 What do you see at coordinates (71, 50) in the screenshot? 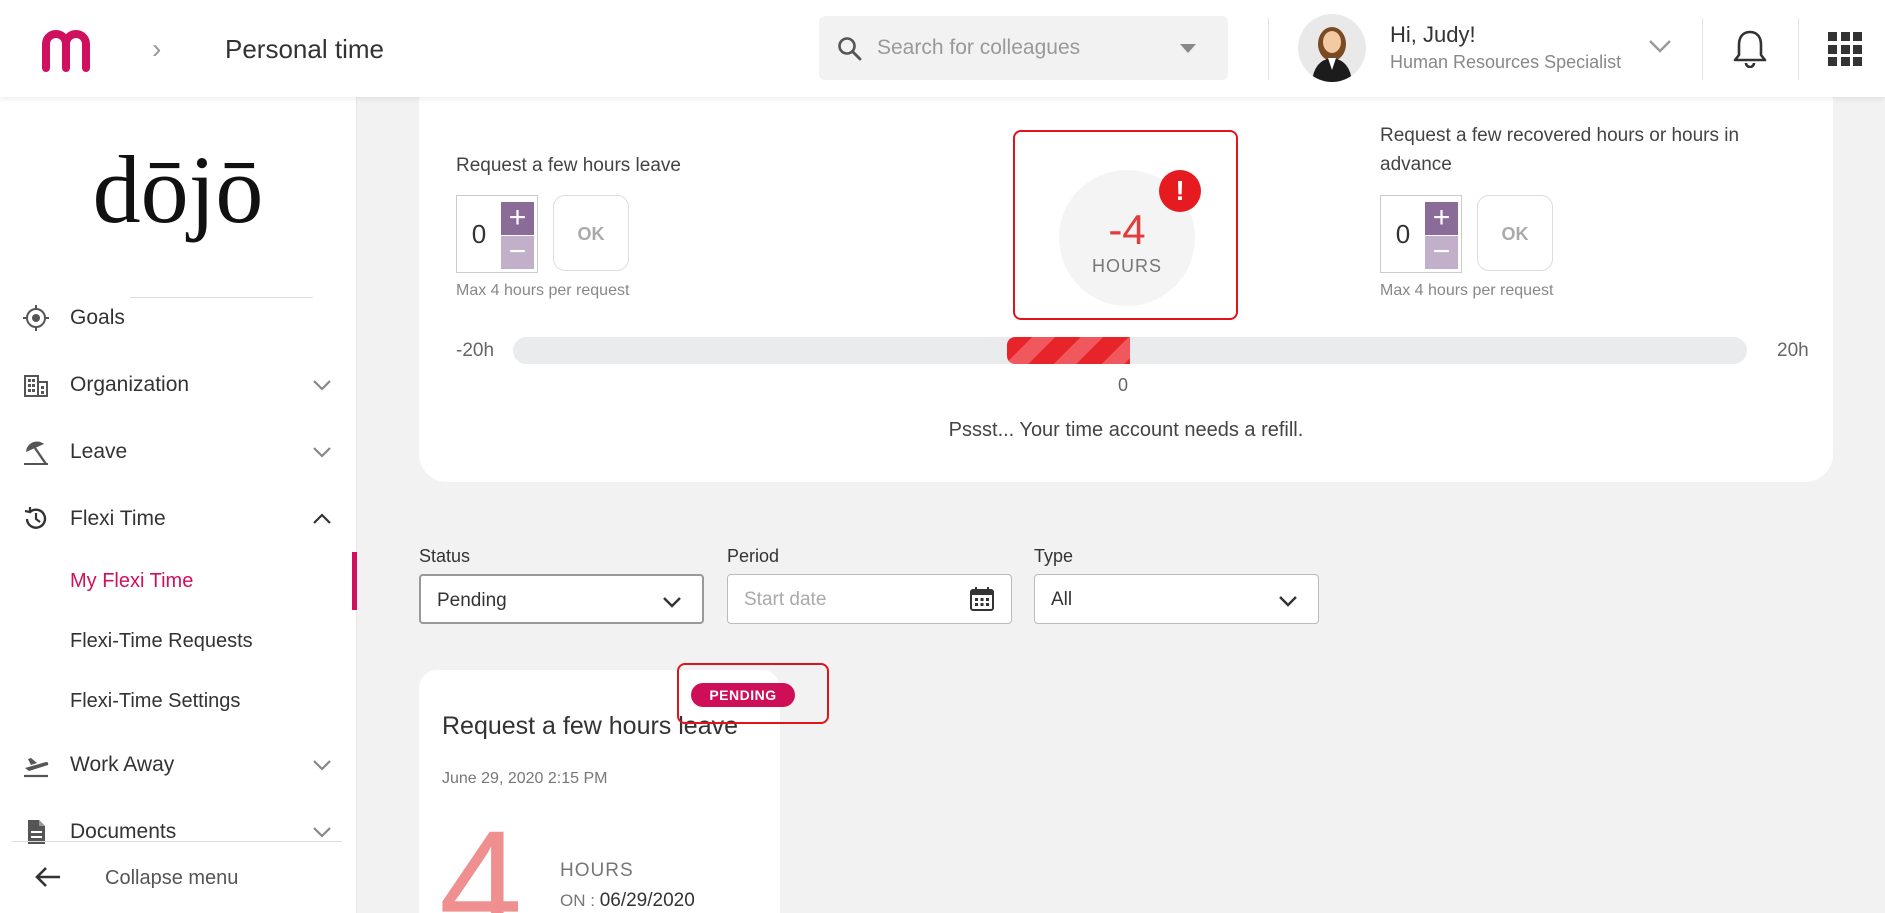
I see `app-logo-icon` at bounding box center [71, 50].